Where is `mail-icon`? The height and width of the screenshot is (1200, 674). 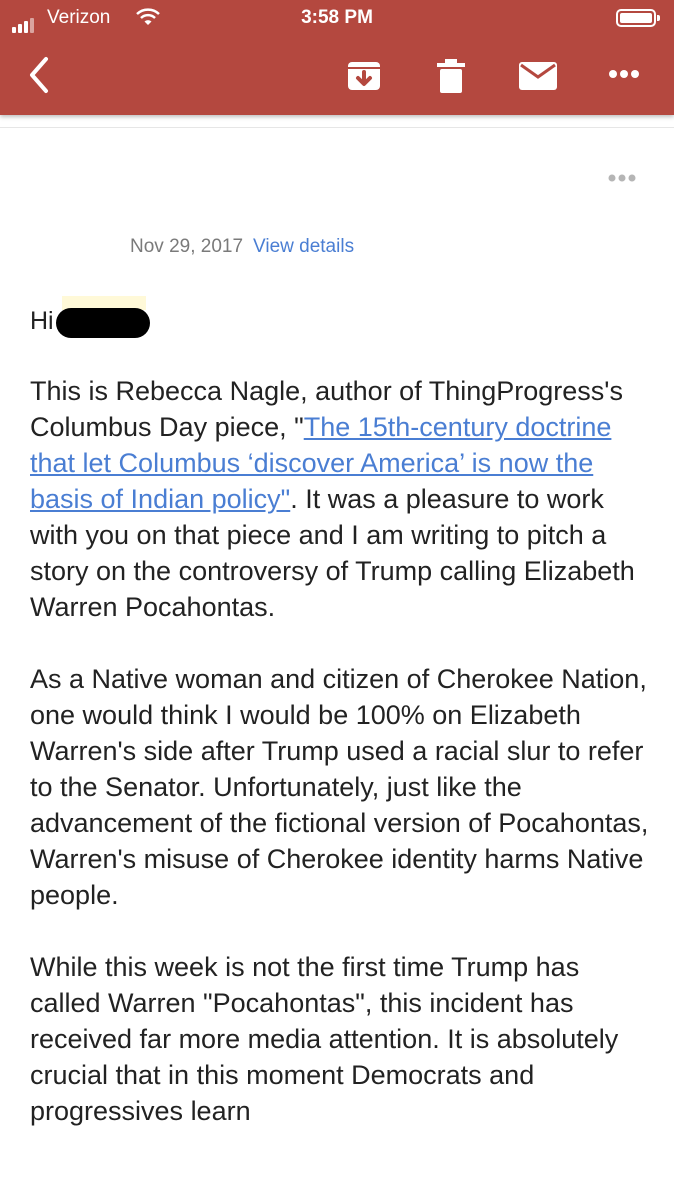 mail-icon is located at coordinates (538, 76).